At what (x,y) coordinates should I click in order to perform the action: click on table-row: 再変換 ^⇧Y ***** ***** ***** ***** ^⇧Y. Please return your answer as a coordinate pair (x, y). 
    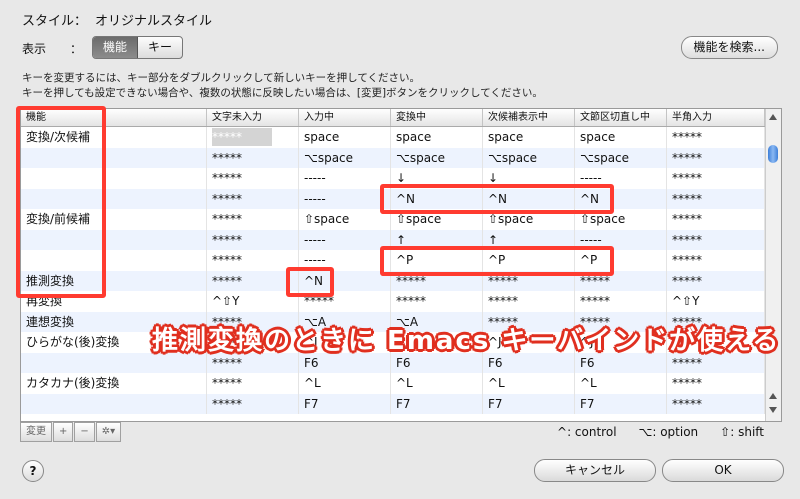
    Looking at the image, I should click on (393, 301).